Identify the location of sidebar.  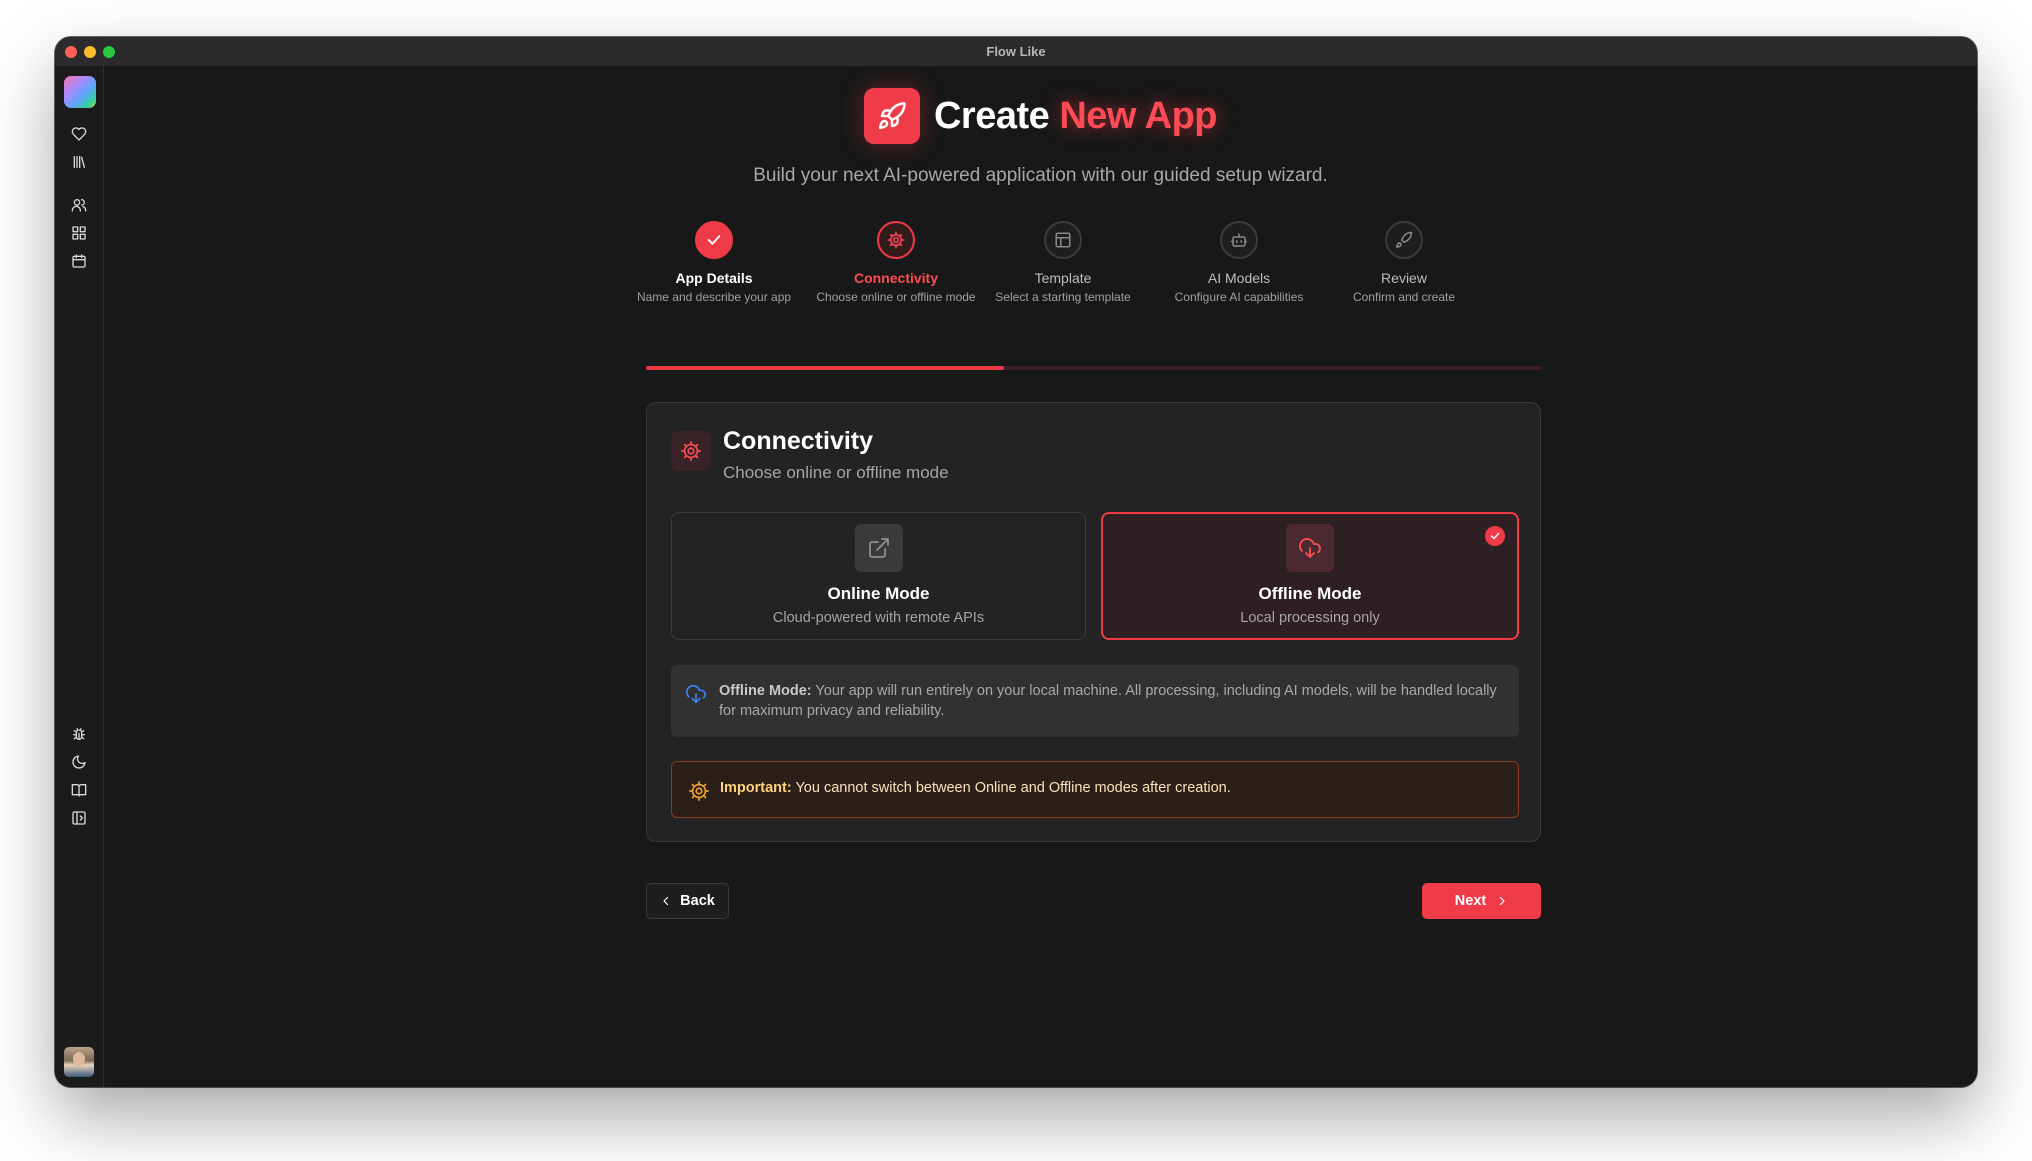
(79, 576).